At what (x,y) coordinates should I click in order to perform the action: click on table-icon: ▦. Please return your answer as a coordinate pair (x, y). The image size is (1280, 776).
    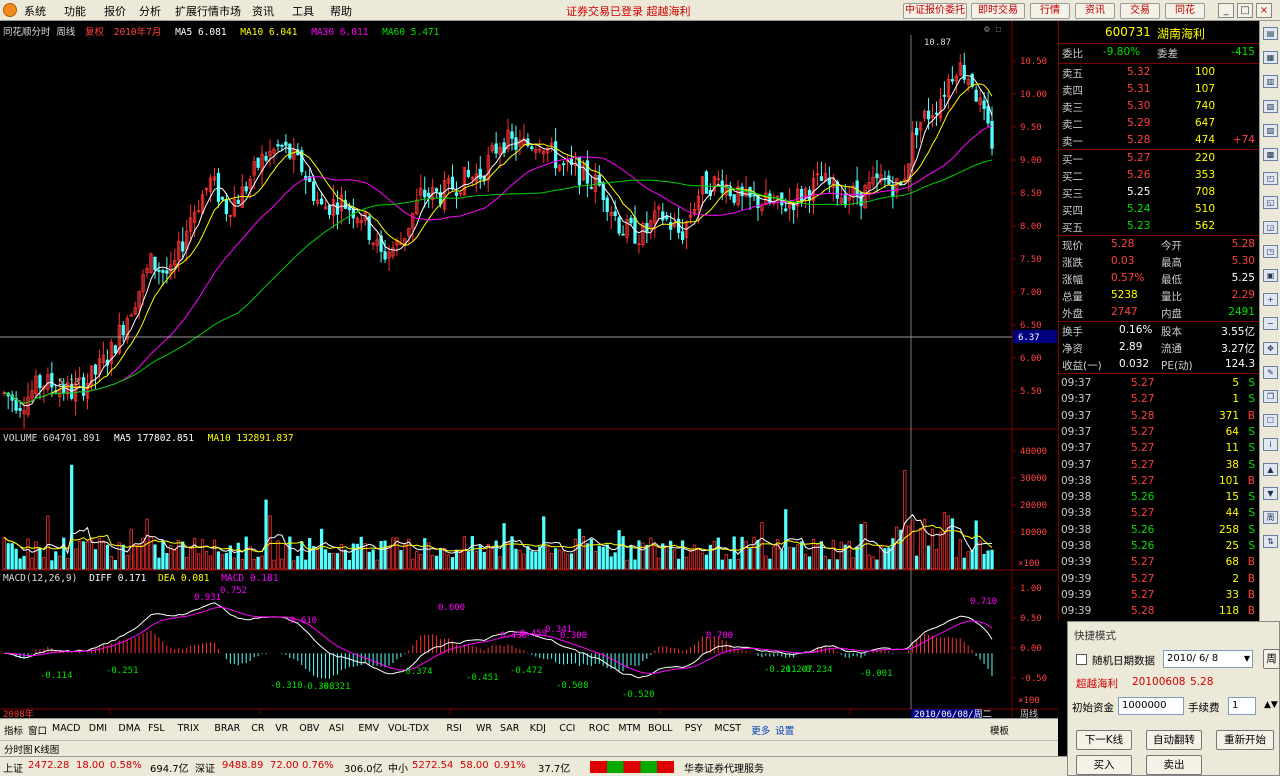
    Looking at the image, I should click on (1270, 58).